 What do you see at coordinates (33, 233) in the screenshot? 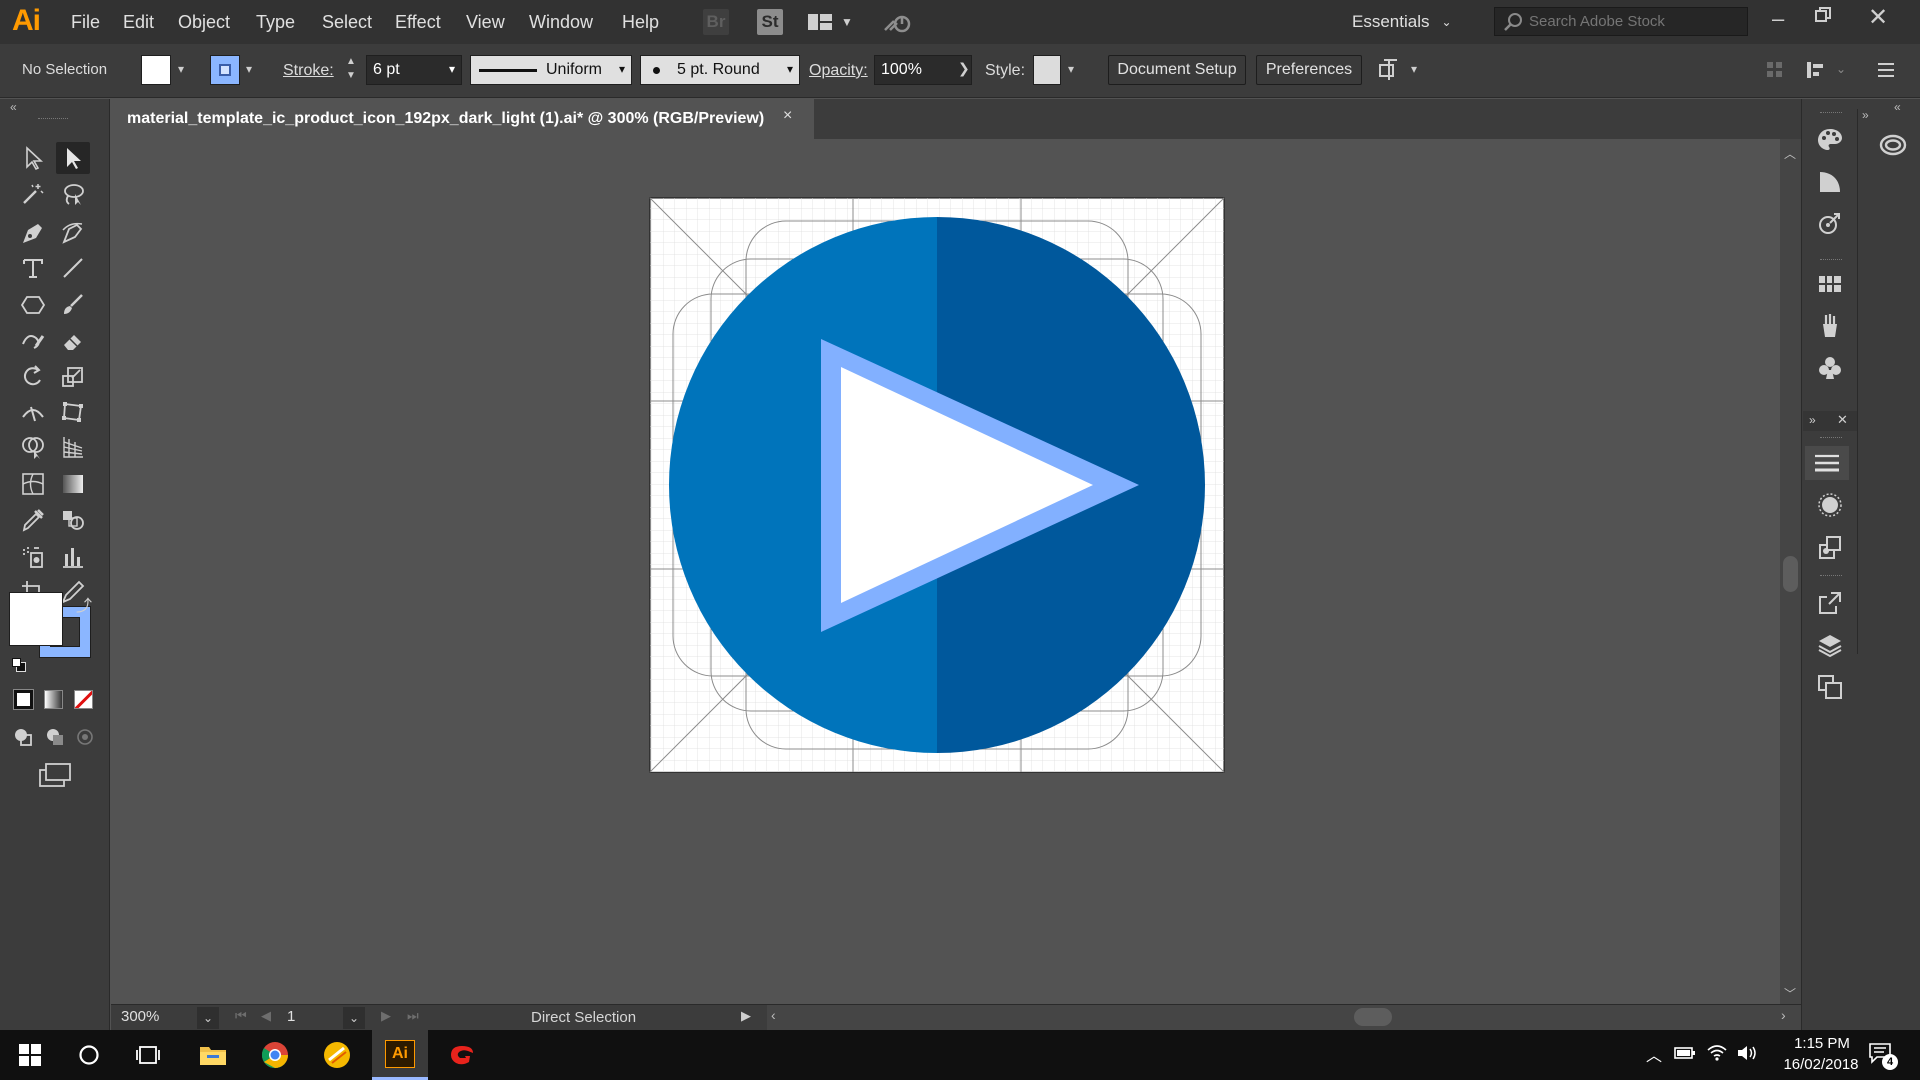
I see `pen-tool` at bounding box center [33, 233].